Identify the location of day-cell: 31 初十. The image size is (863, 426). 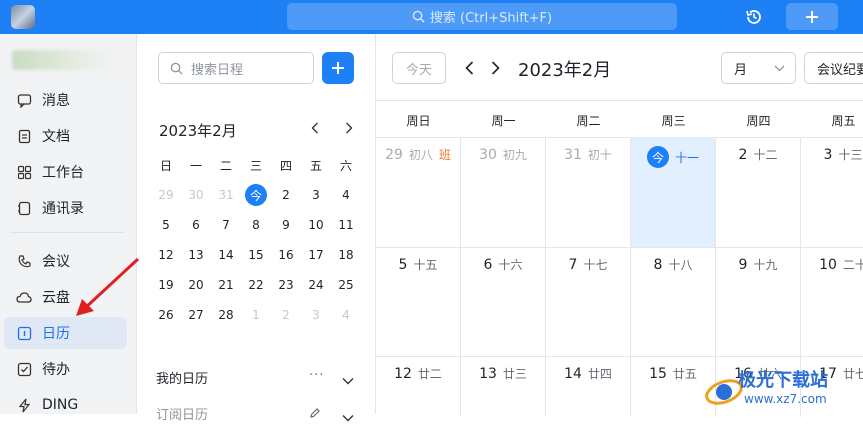
(588, 193).